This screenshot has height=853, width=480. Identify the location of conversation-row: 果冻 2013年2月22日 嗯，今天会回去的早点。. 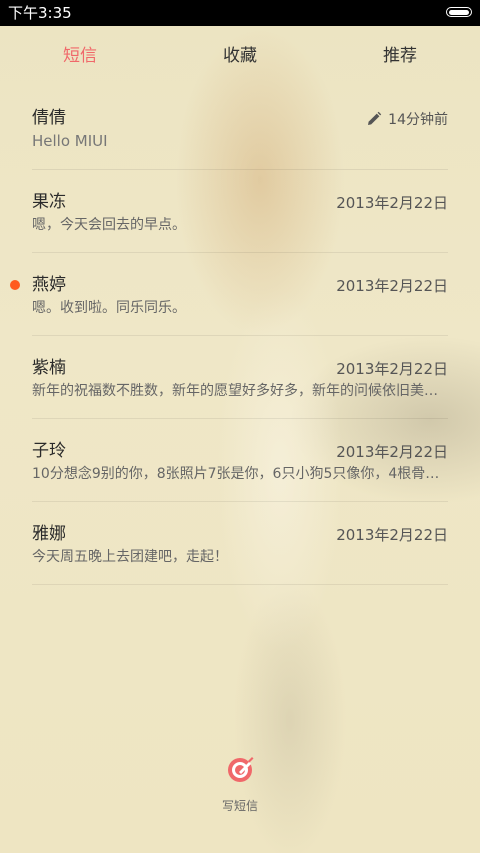
(240, 211).